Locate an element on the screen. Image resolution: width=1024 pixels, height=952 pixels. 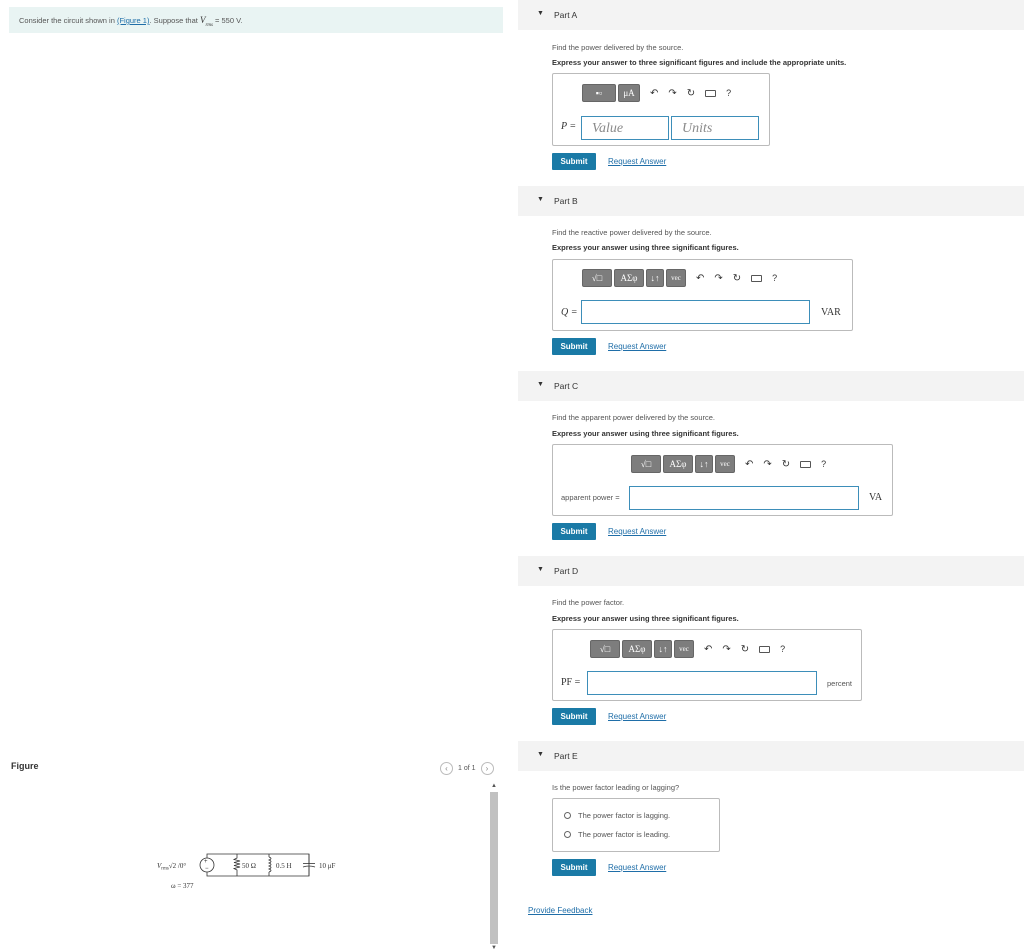
part-e-request-answer-link: Request Answer is located at coordinates (637, 867).